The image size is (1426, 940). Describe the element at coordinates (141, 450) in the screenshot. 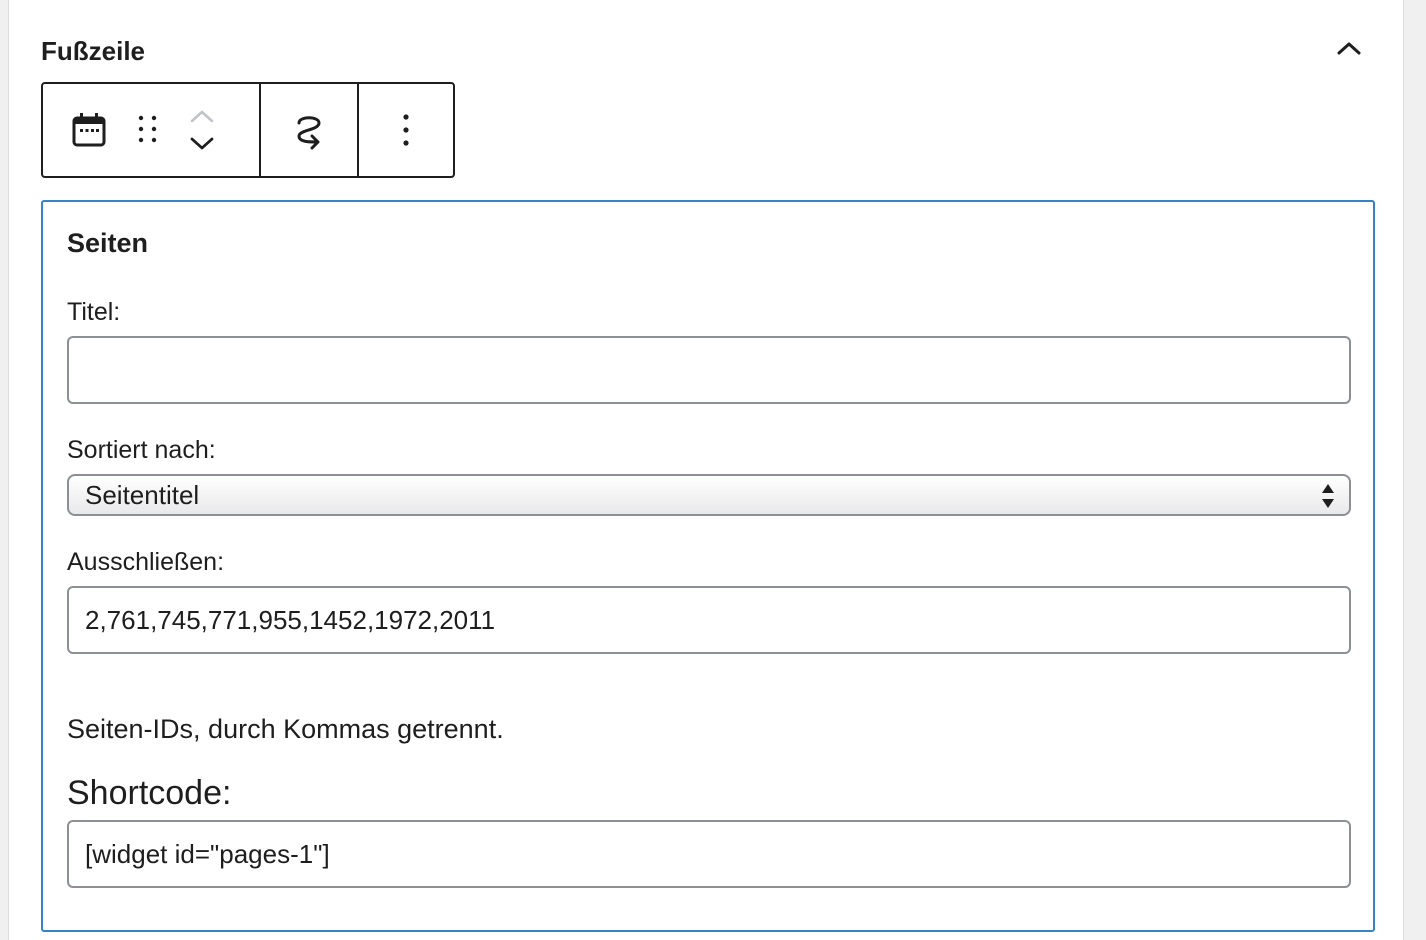

I see `sort-label: Sortiert nach:` at that location.